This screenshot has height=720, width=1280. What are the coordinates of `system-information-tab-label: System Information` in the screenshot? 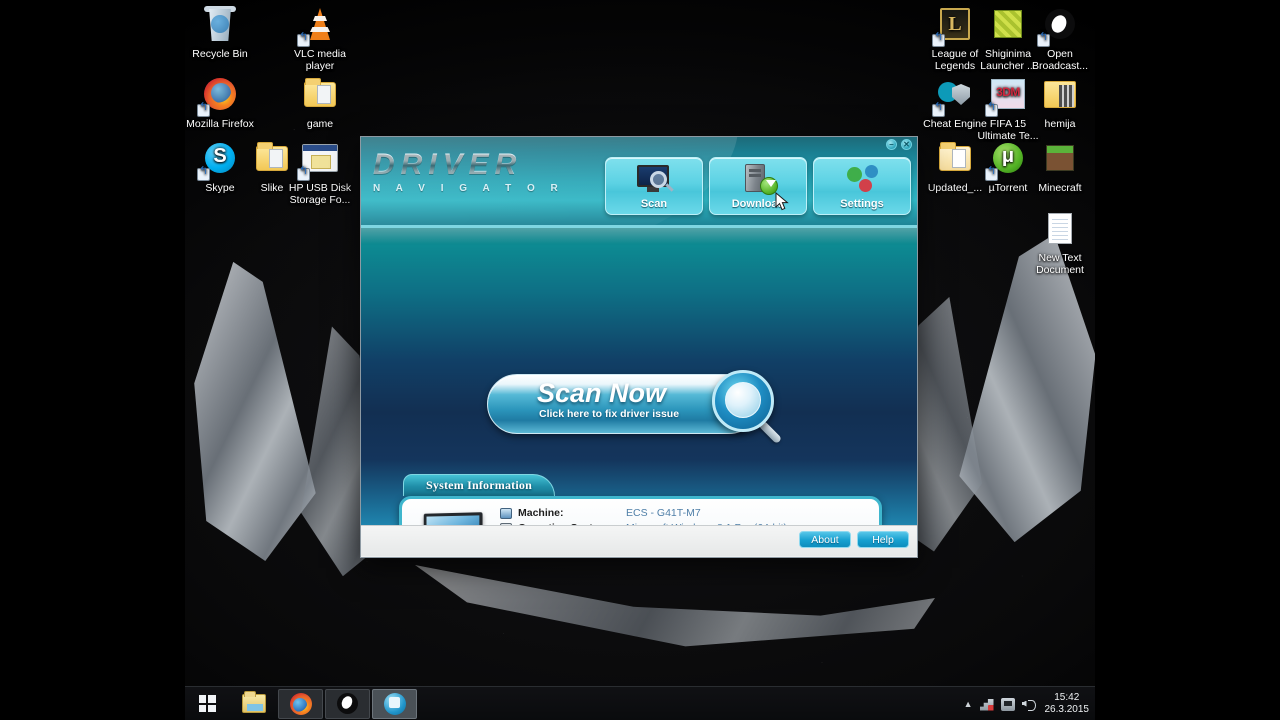 It's located at (479, 485).